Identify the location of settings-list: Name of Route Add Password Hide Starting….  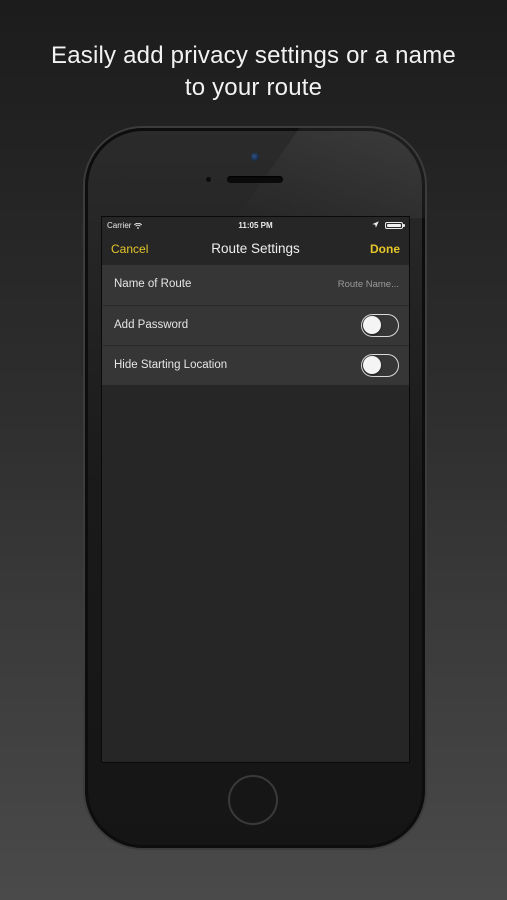
(255, 325).